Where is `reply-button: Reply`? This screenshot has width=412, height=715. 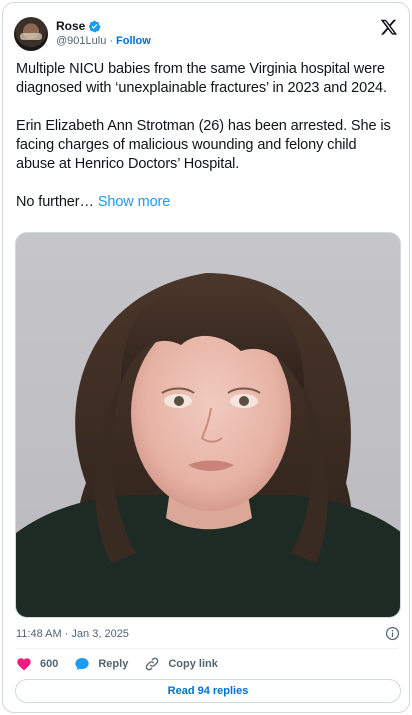
reply-button: Reply is located at coordinates (101, 664).